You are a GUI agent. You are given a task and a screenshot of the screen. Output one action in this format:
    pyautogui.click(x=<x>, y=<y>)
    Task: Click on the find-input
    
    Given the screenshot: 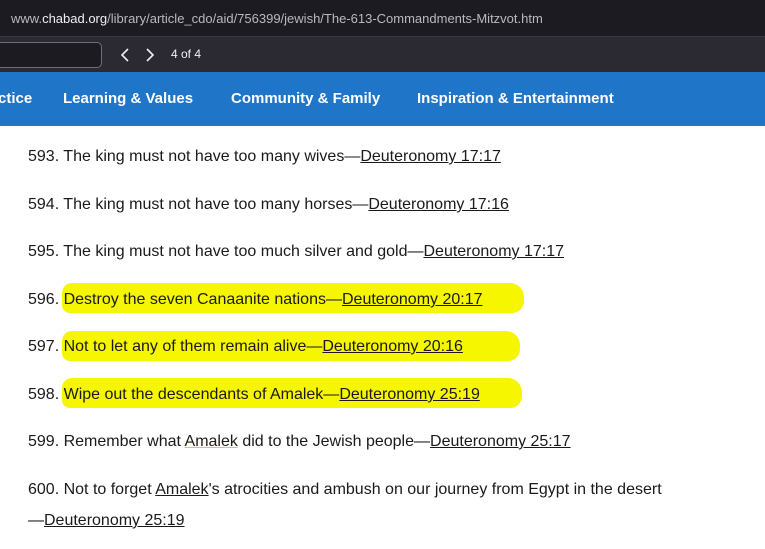 What is the action you would take?
    pyautogui.click(x=51, y=55)
    